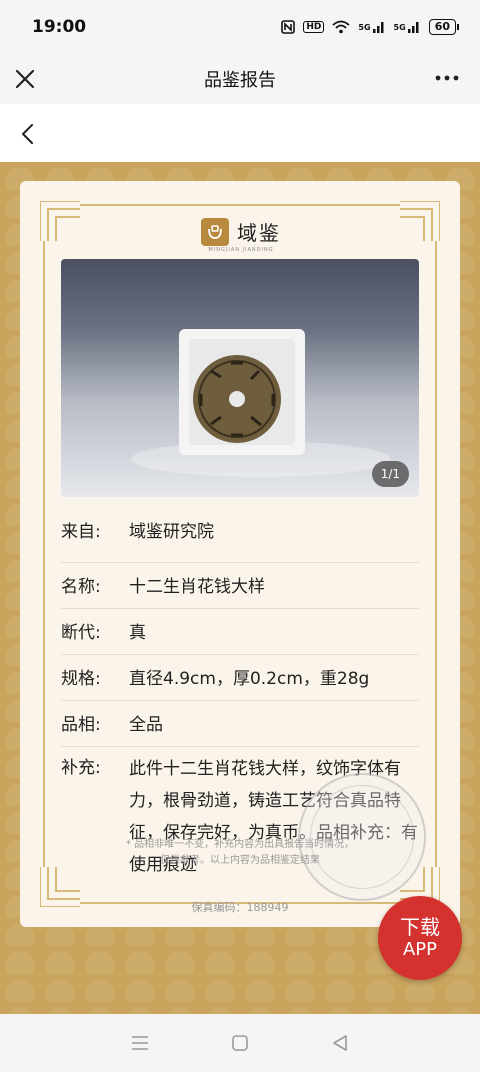 This screenshot has width=480, height=1072. What do you see at coordinates (249, 679) in the screenshot?
I see `info-value-spec: 直径4.9cm，厚0.2cm，重28g` at bounding box center [249, 679].